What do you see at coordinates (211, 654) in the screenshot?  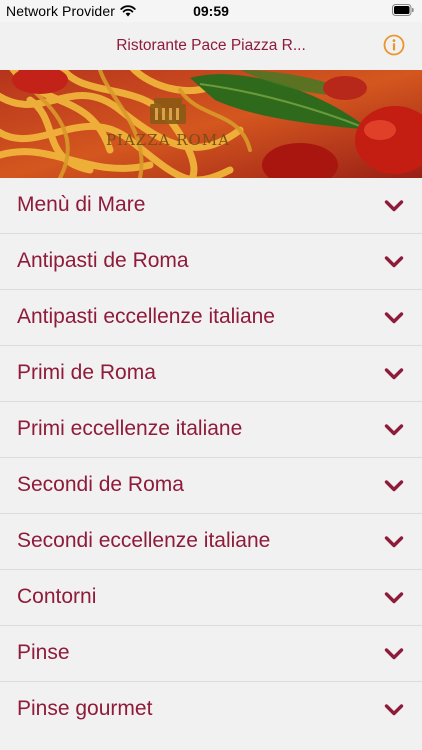 I see `menu-category-item-8: Pinse` at bounding box center [211, 654].